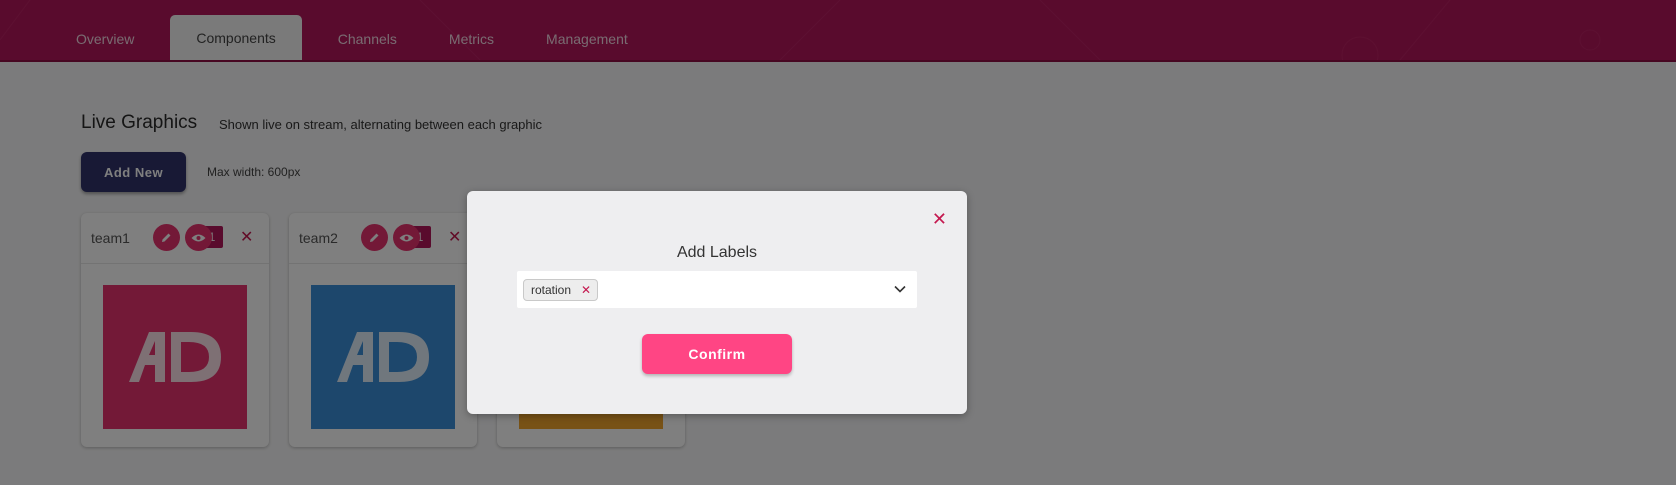 The height and width of the screenshot is (485, 1676). I want to click on label-chip: rotation ✕, so click(561, 290).